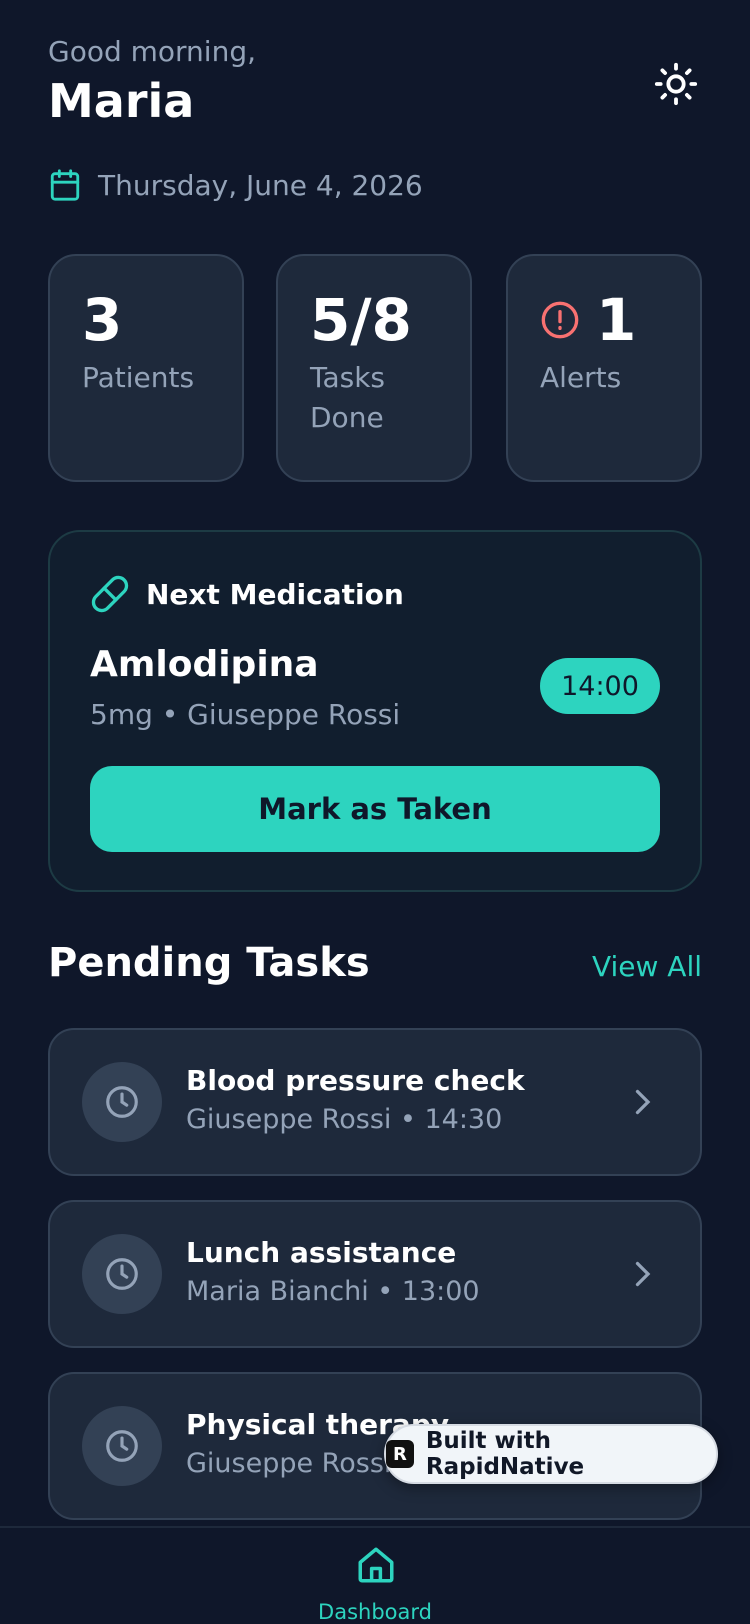 The width and height of the screenshot is (750, 1624). Describe the element at coordinates (375, 1274) in the screenshot. I see `task-item: Lunch assistance Maria Bianchi • 13:00` at that location.